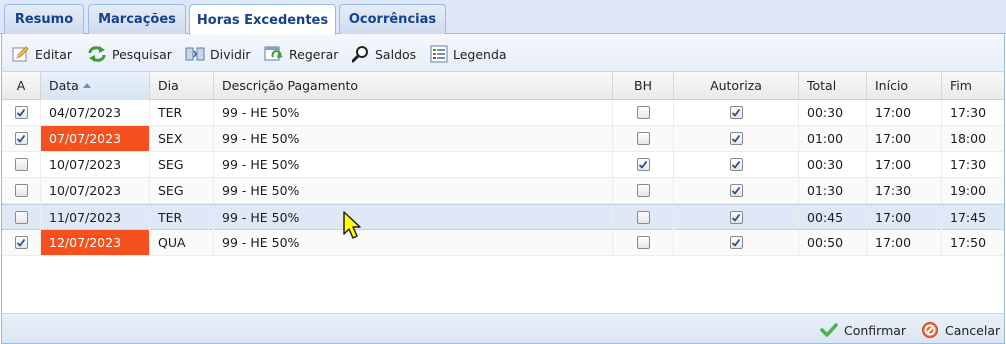 This screenshot has width=1006, height=344. I want to click on magnifier-icon, so click(360, 54).